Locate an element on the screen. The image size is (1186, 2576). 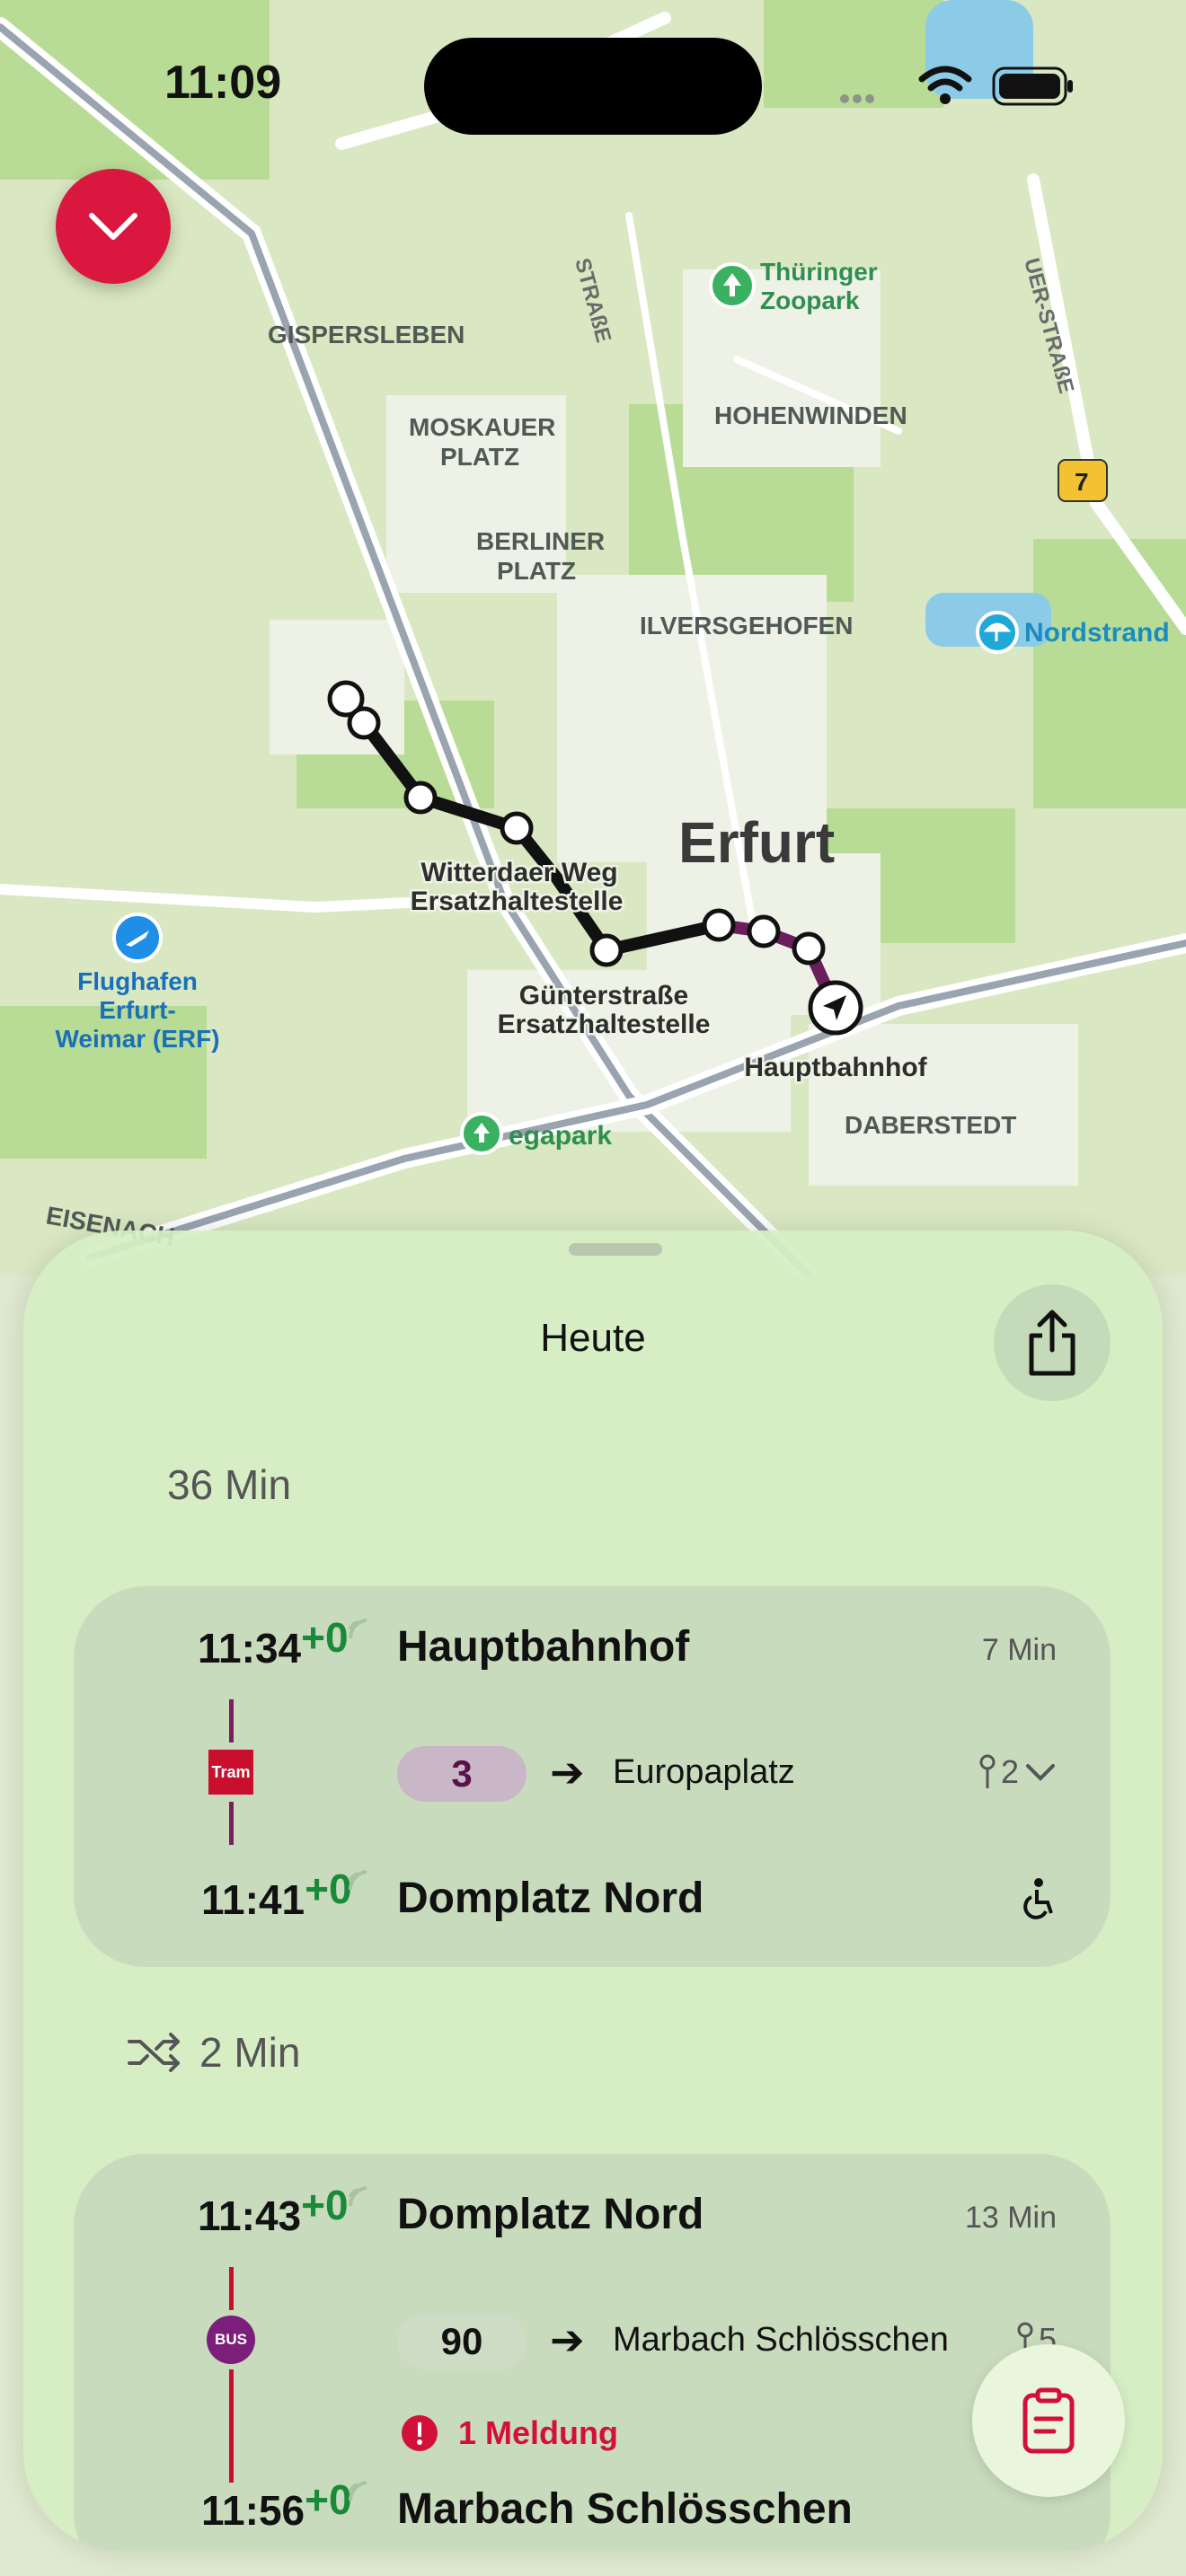
place-label: HOHENWINDEN is located at coordinates (810, 415).